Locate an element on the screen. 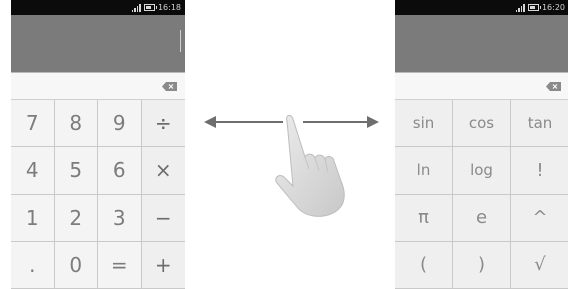 The image size is (568, 289). key-3: 3 is located at coordinates (120, 218).